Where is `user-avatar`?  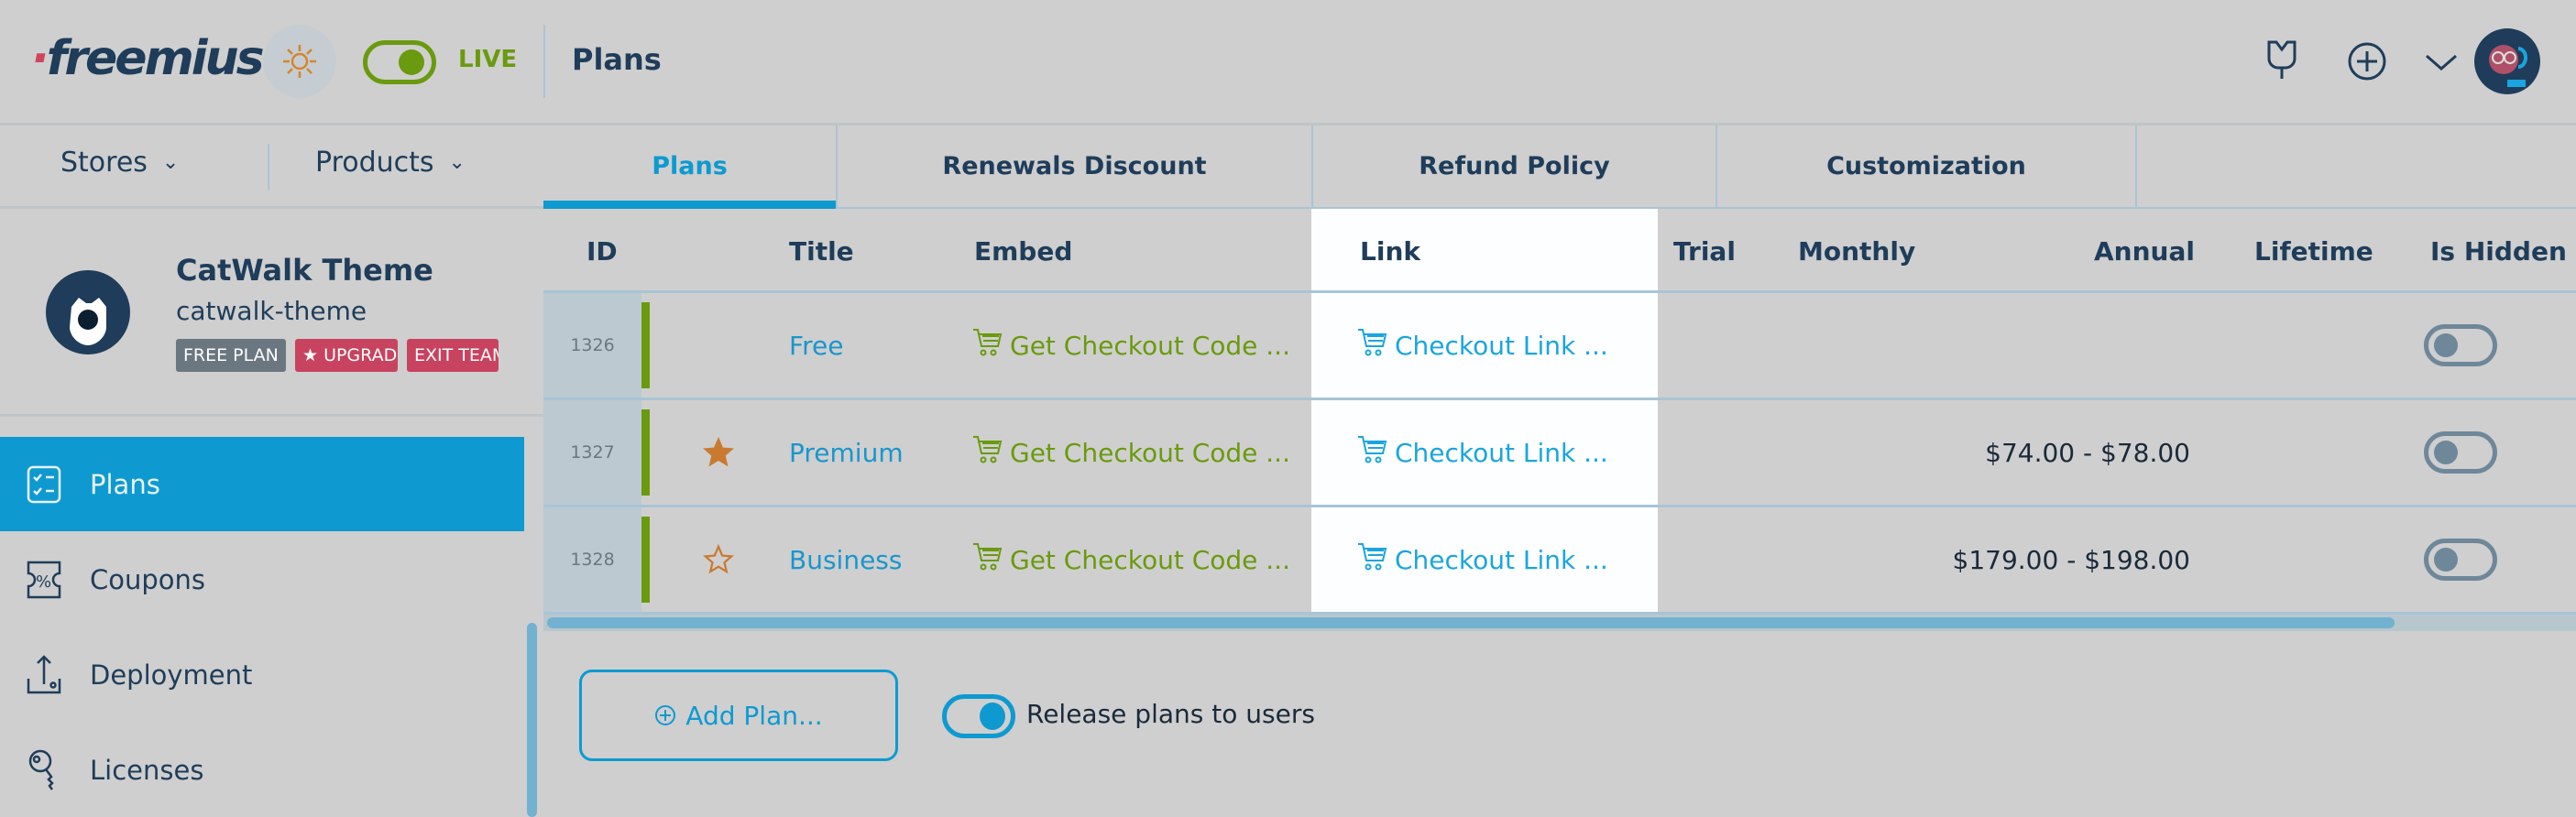 user-avatar is located at coordinates (2507, 61).